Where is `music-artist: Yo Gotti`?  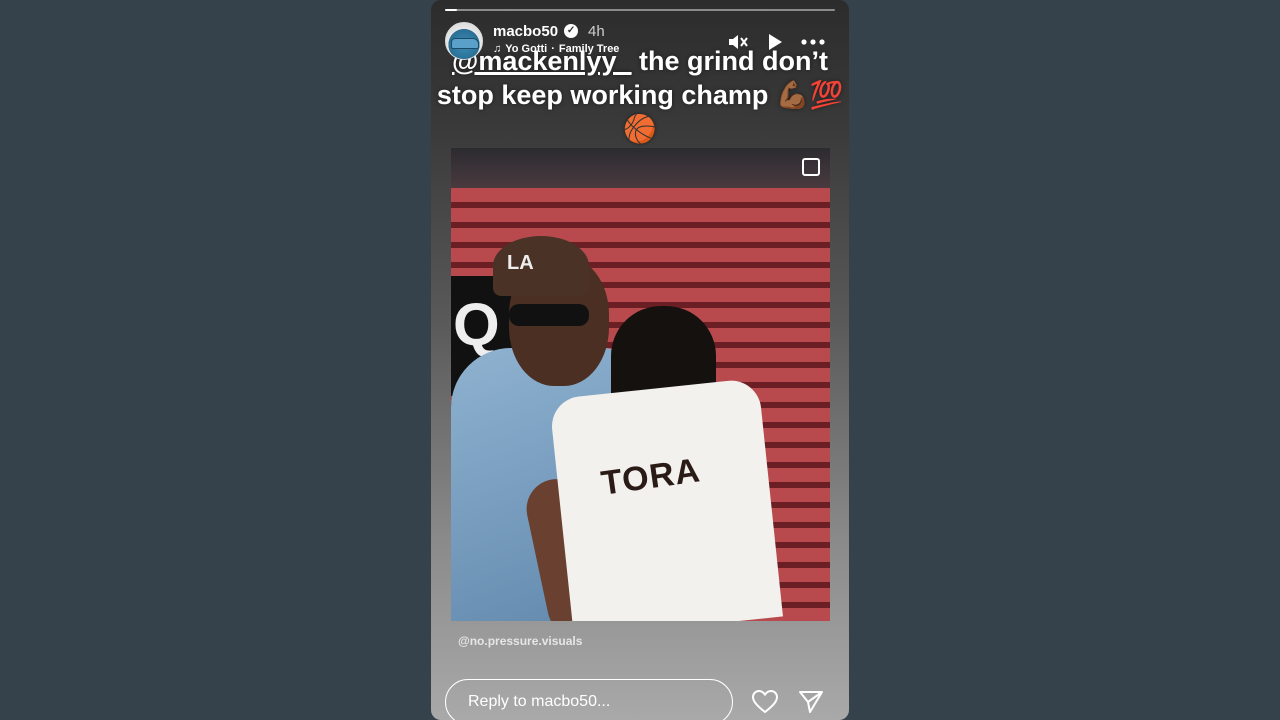
music-artist: Yo Gotti is located at coordinates (526, 49).